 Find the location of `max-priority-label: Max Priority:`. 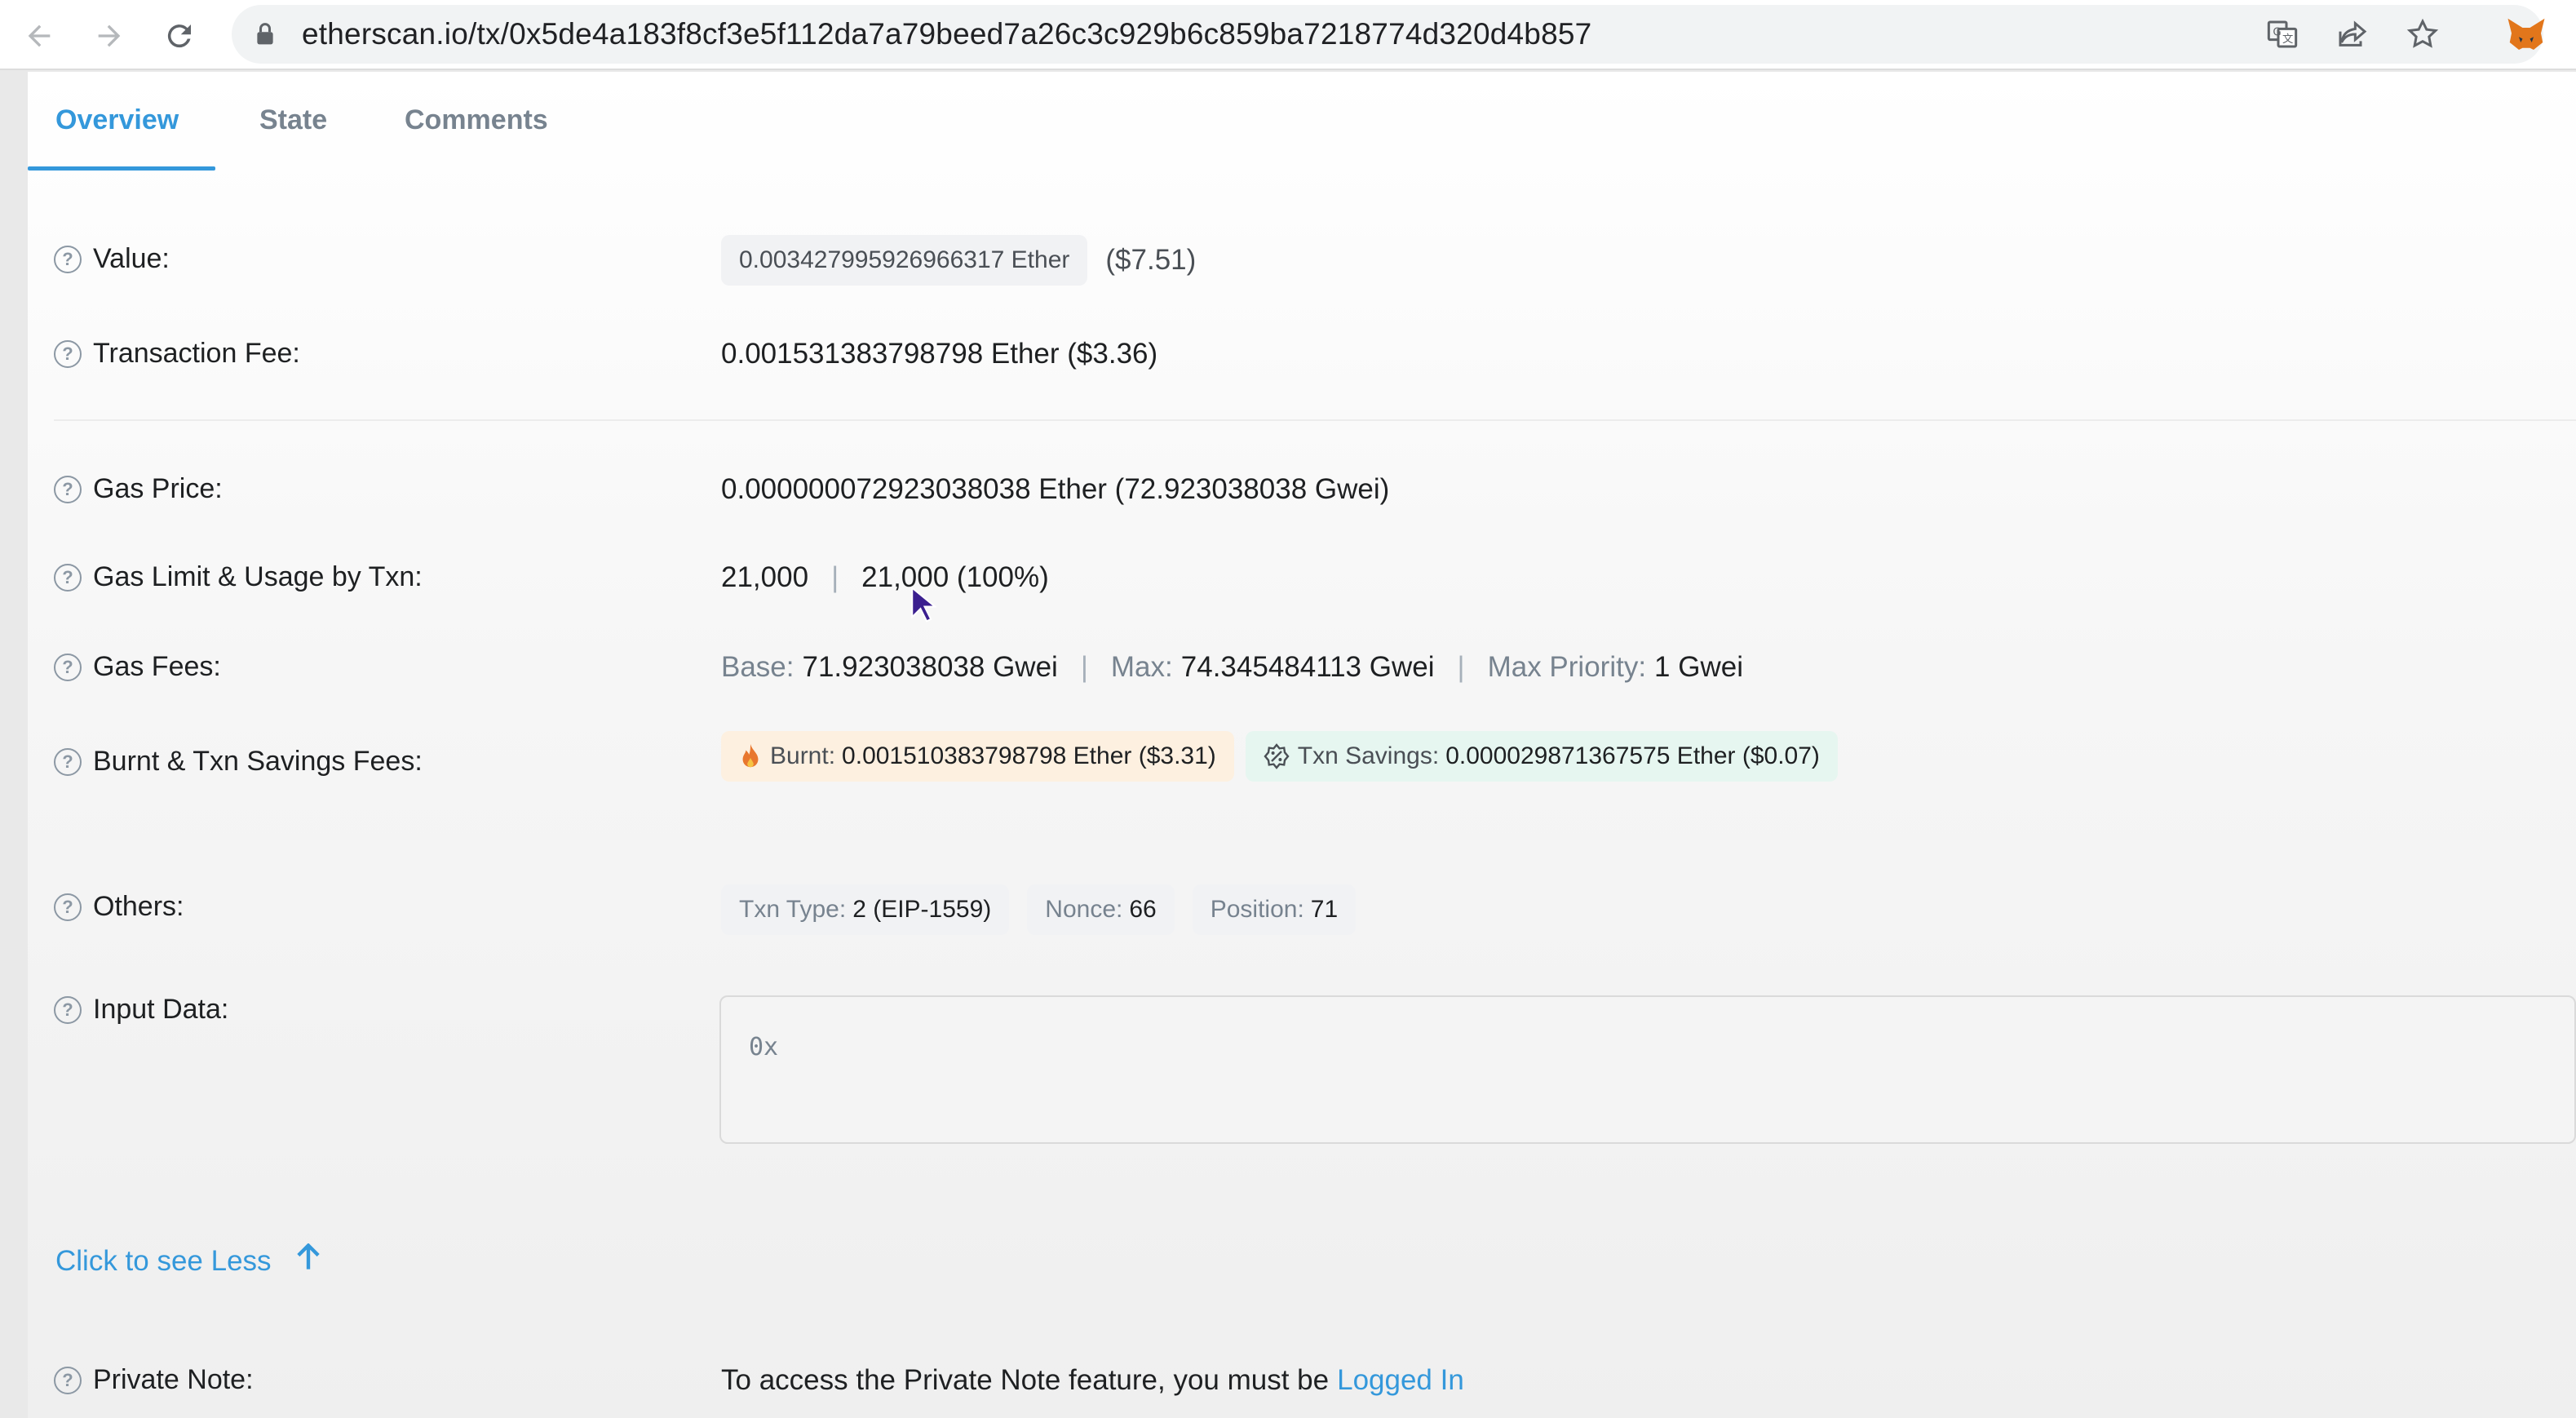

max-priority-label: Max Priority: is located at coordinates (1567, 667).